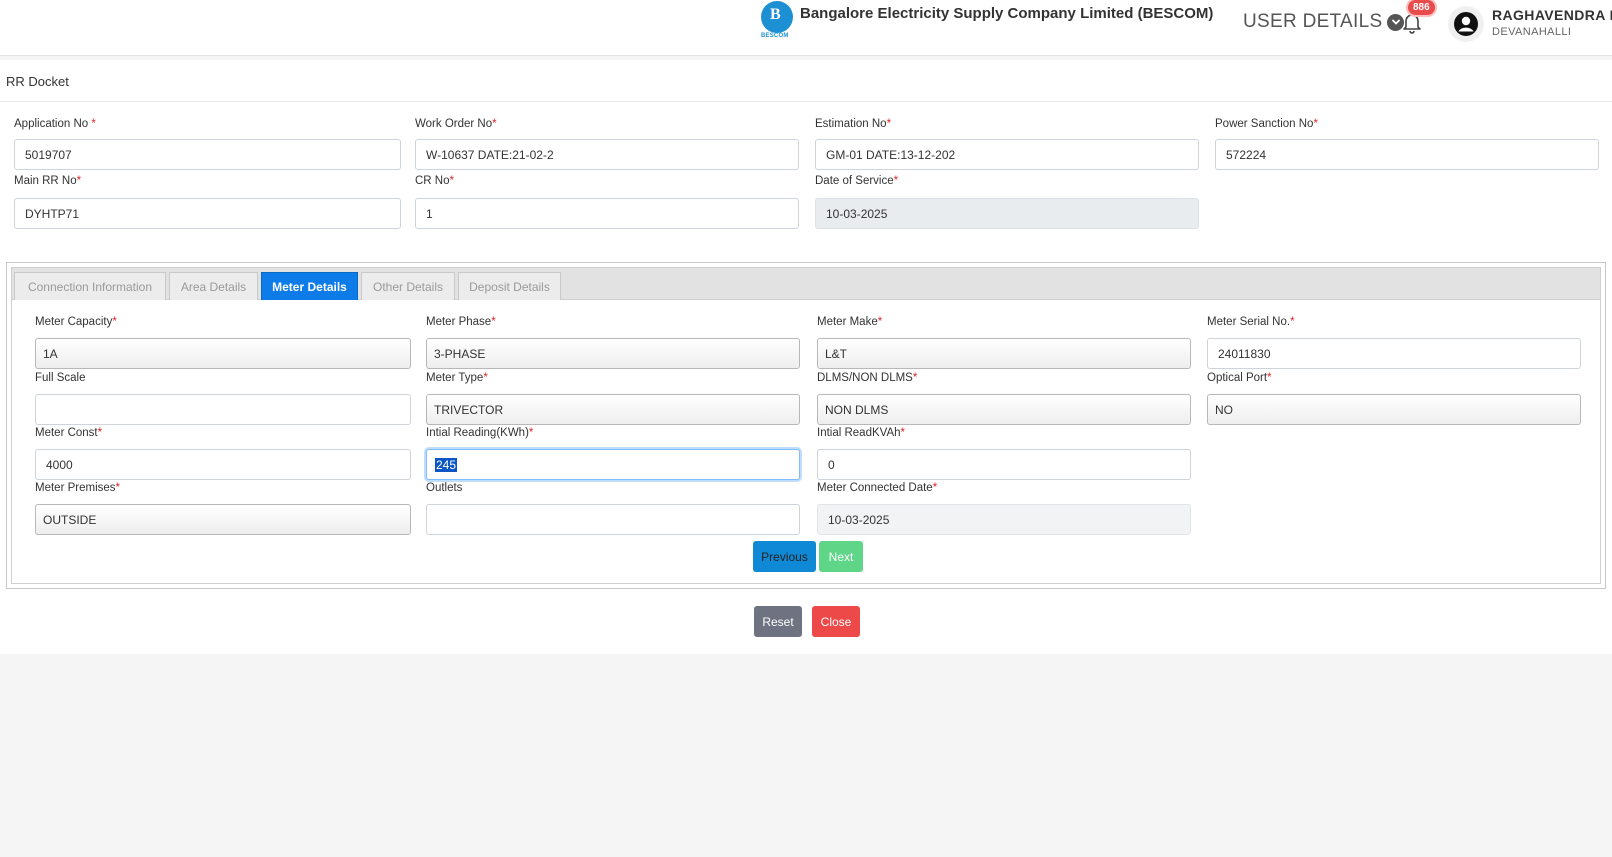 The height and width of the screenshot is (857, 1612). Describe the element at coordinates (806, 81) in the screenshot. I see `page-title: RR Docket` at that location.